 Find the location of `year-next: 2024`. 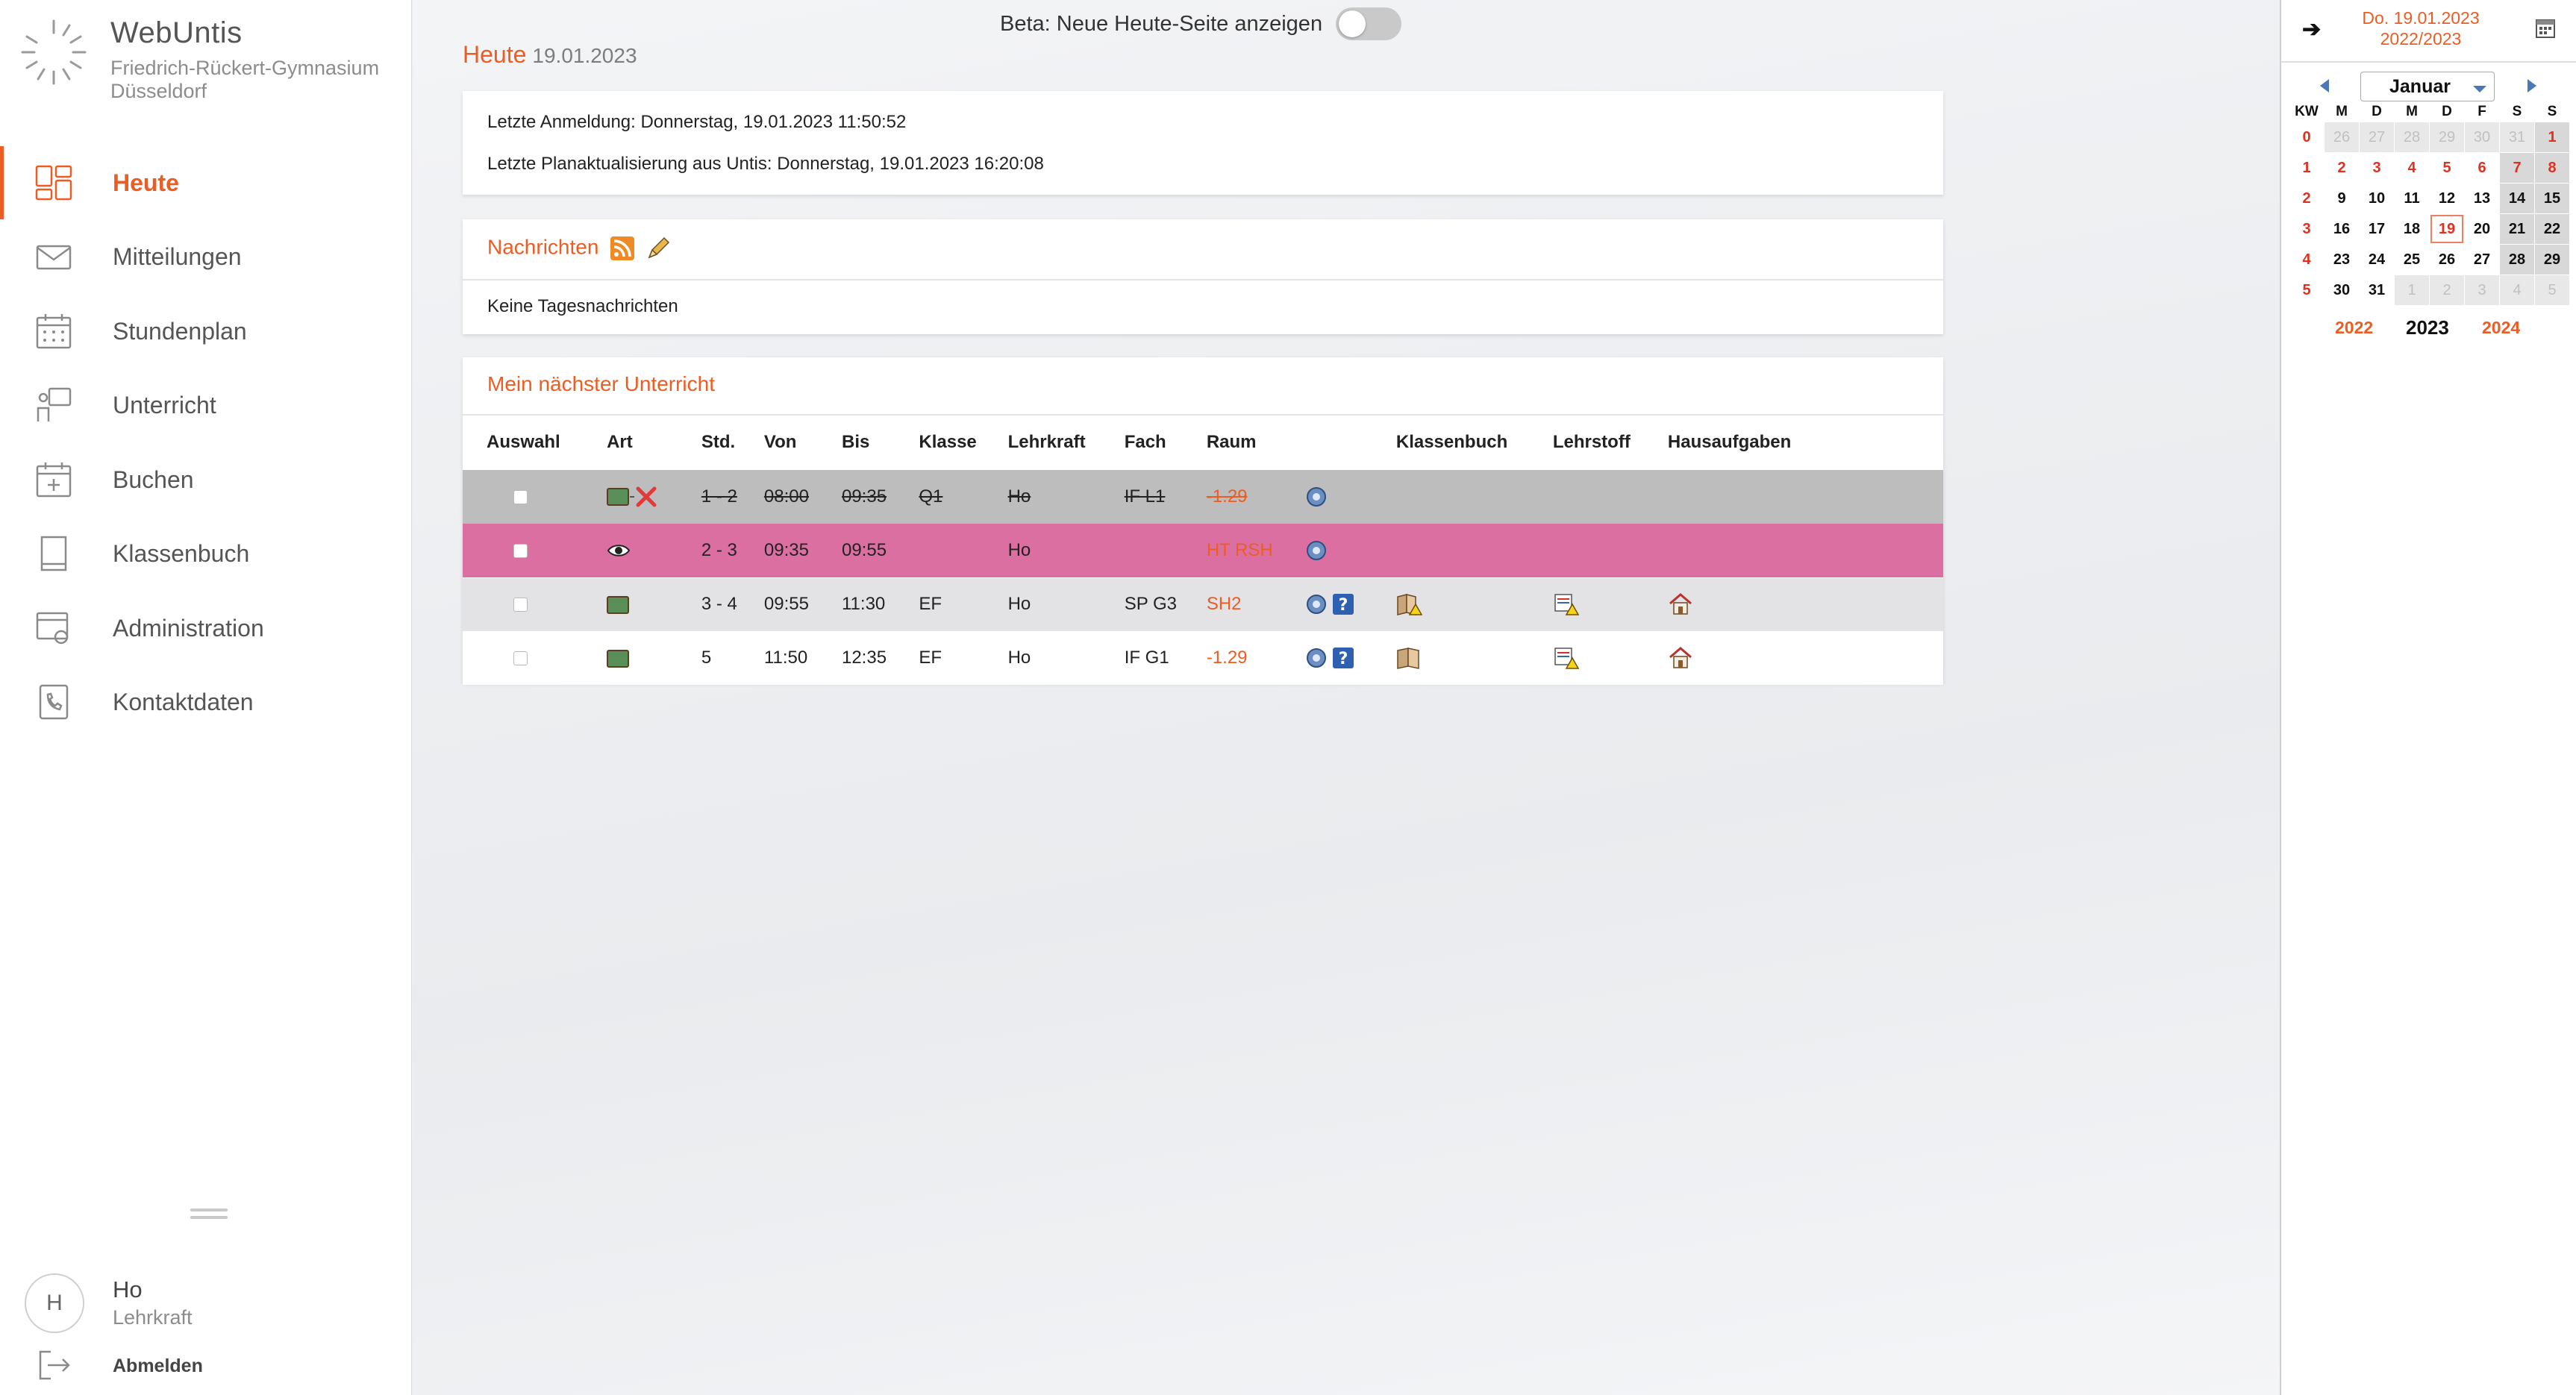

year-next: 2024 is located at coordinates (2501, 328).